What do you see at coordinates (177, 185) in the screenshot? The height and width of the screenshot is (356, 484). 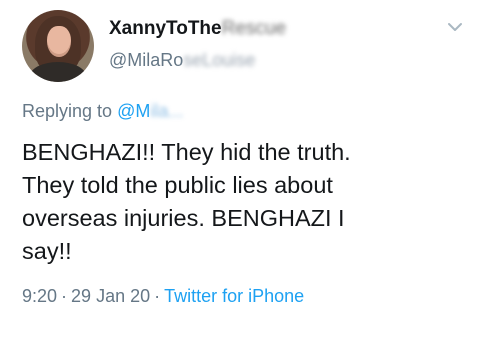 I see `tweet-line-2: They told the public lies about` at bounding box center [177, 185].